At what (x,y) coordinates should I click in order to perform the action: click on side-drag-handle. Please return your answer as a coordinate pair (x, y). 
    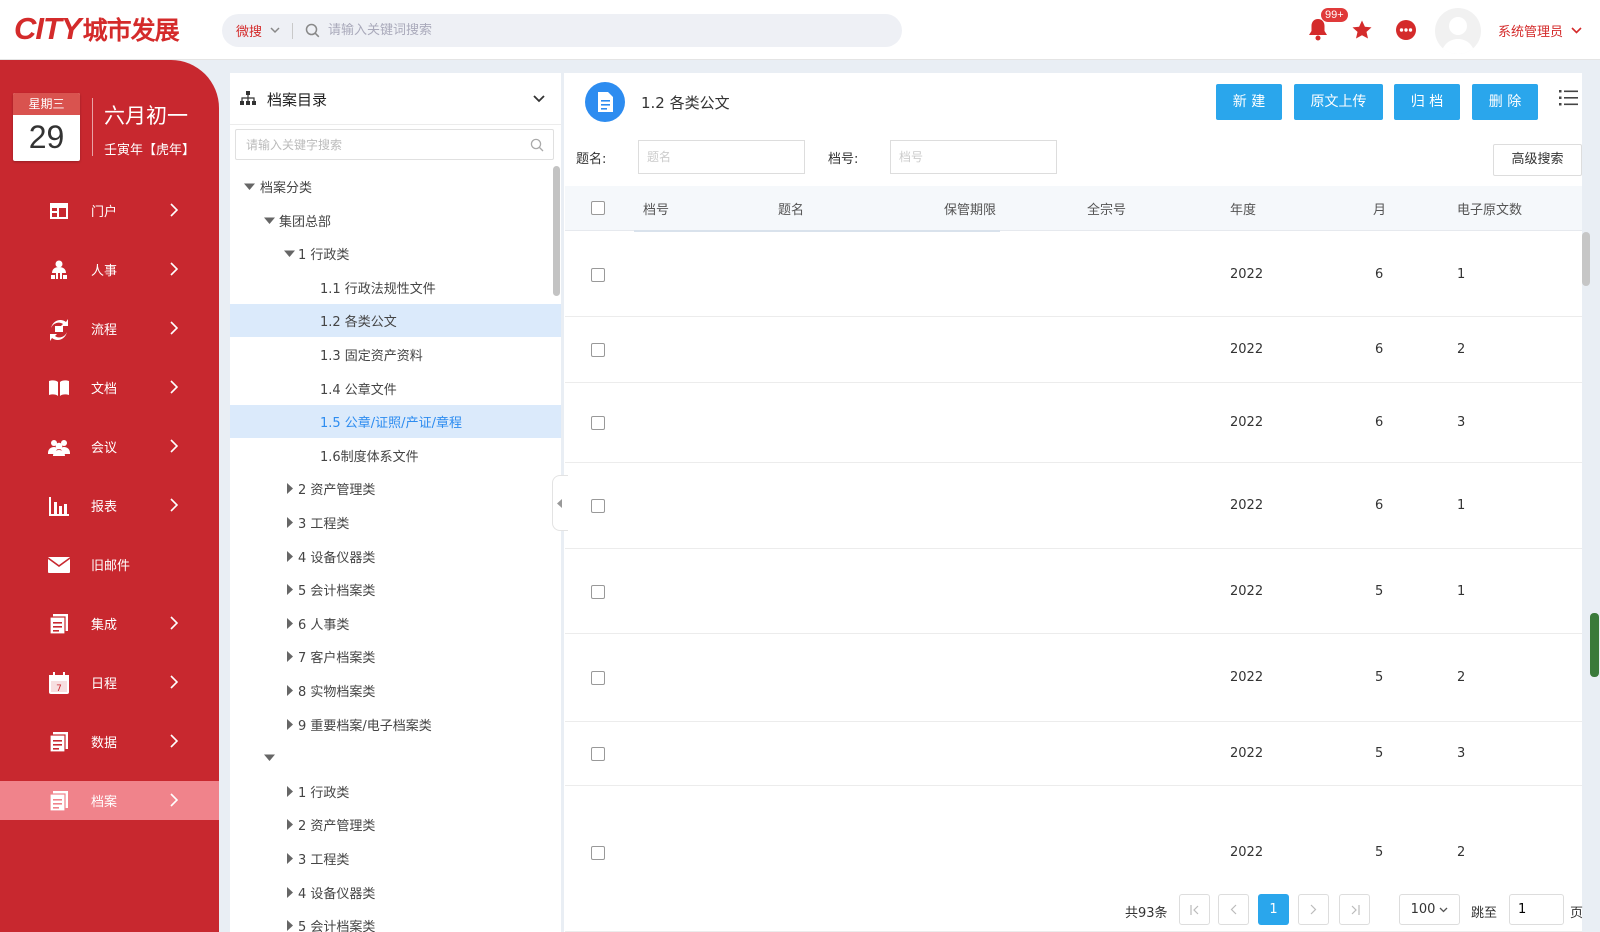
    Looking at the image, I should click on (1594, 645).